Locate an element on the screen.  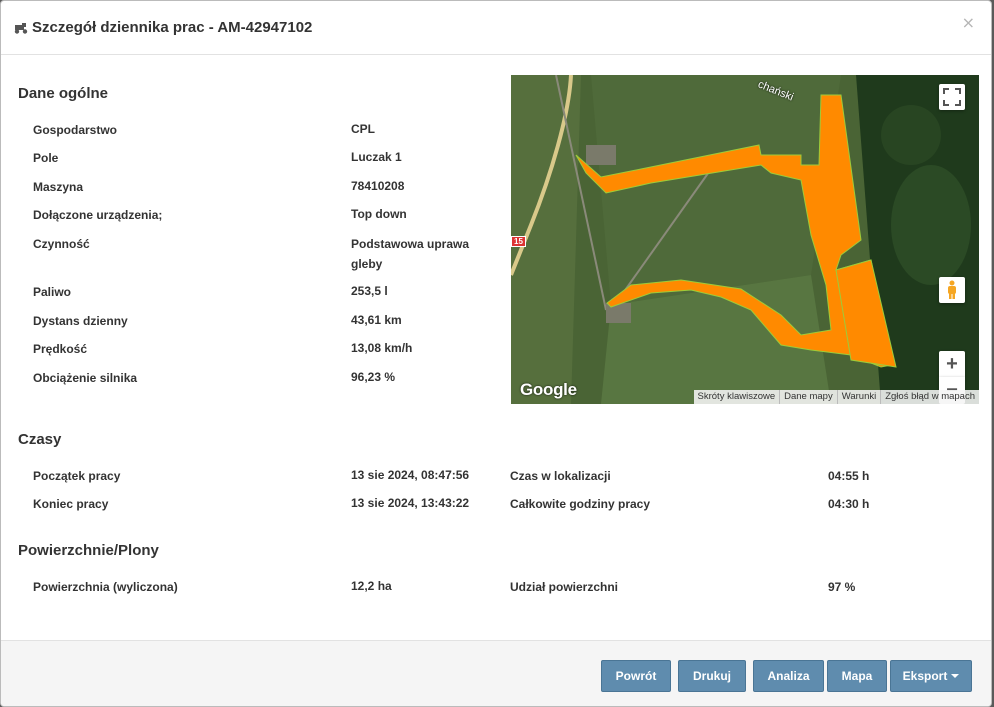
fullscreen-icon is located at coordinates (952, 97).